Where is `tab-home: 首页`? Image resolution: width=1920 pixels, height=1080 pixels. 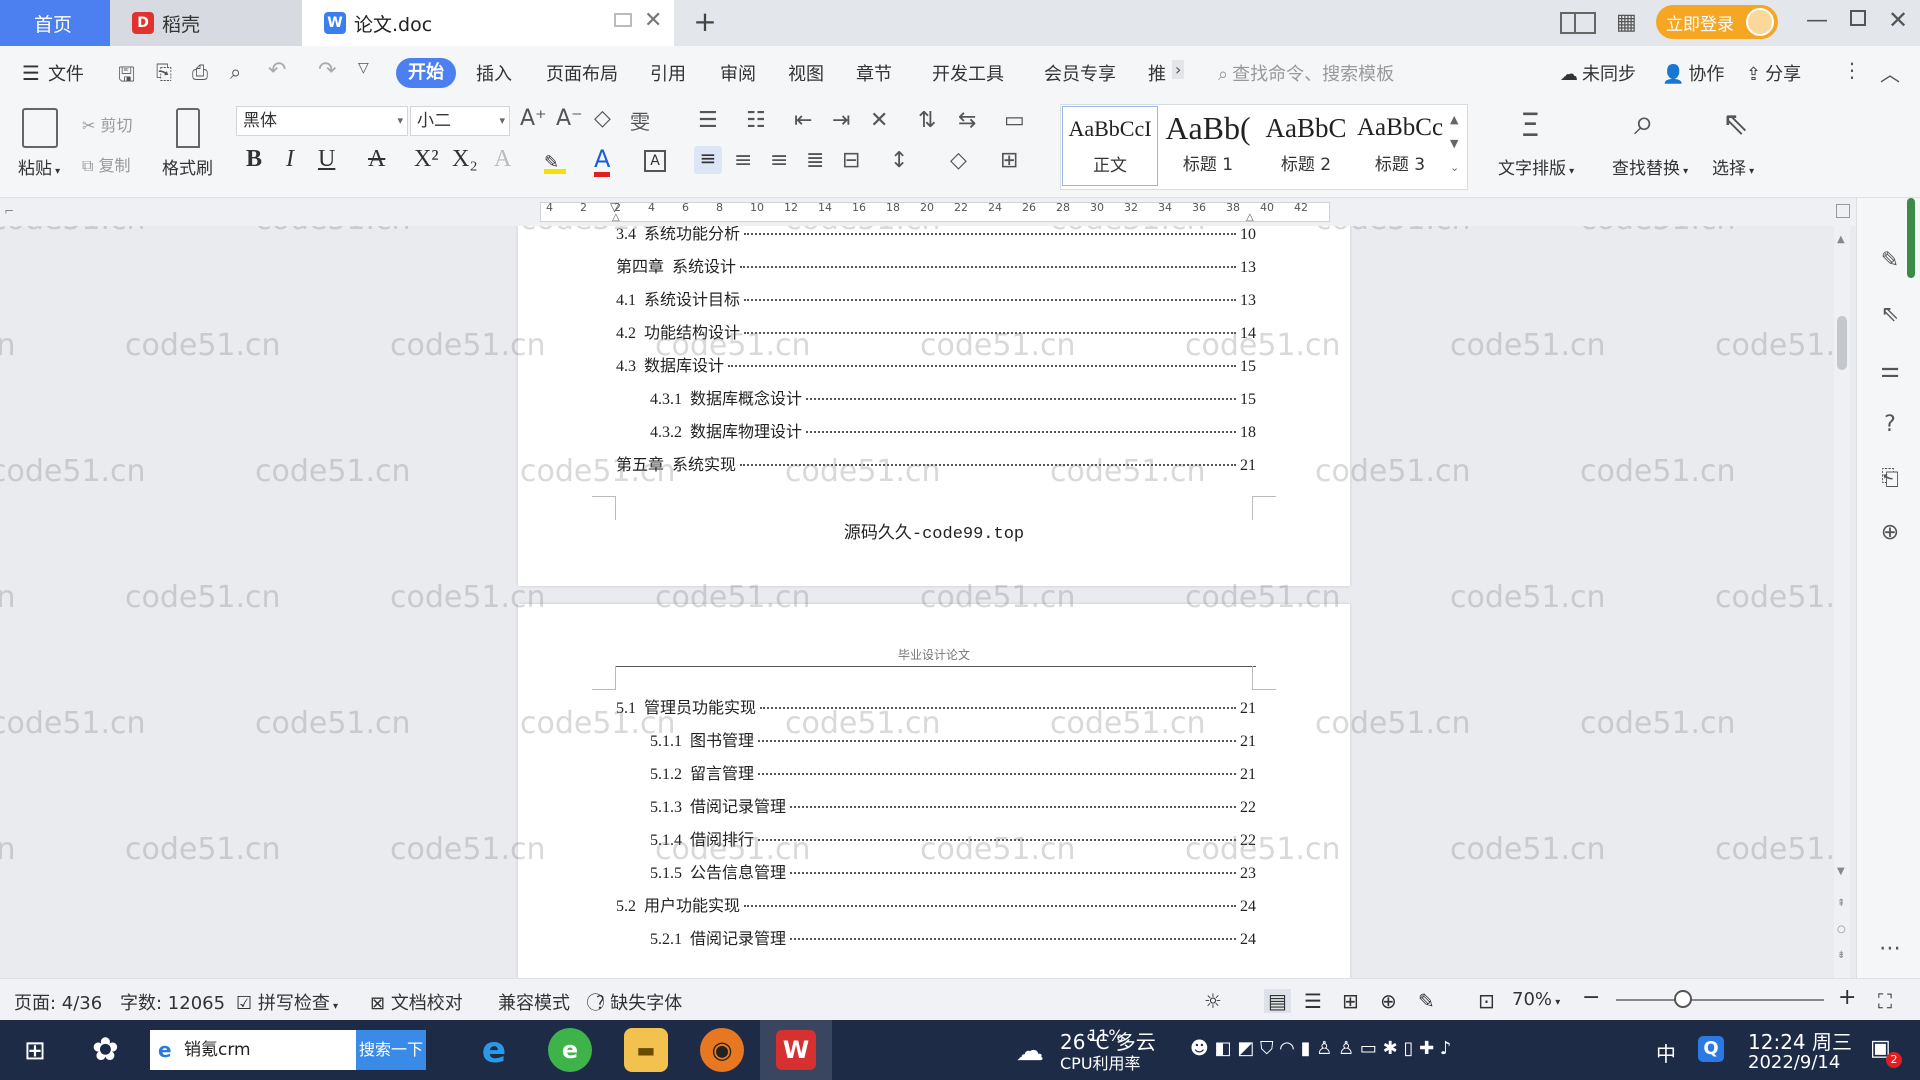 tab-home: 首页 is located at coordinates (55, 23).